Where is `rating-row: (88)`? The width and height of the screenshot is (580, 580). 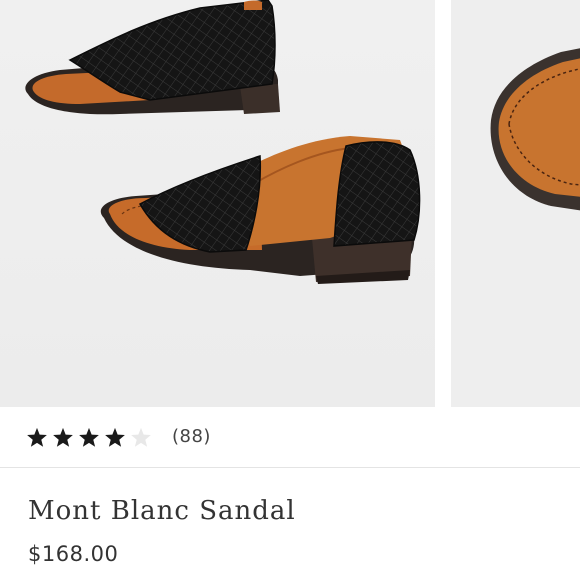
rating-row: (88) is located at coordinates (290, 437).